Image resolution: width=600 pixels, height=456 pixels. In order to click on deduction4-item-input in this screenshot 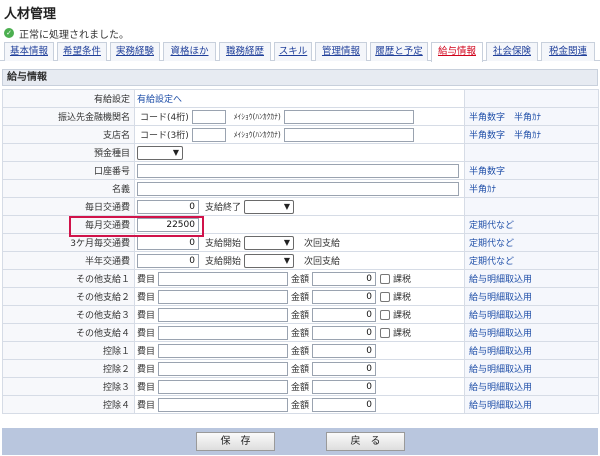, I will do `click(223, 404)`.